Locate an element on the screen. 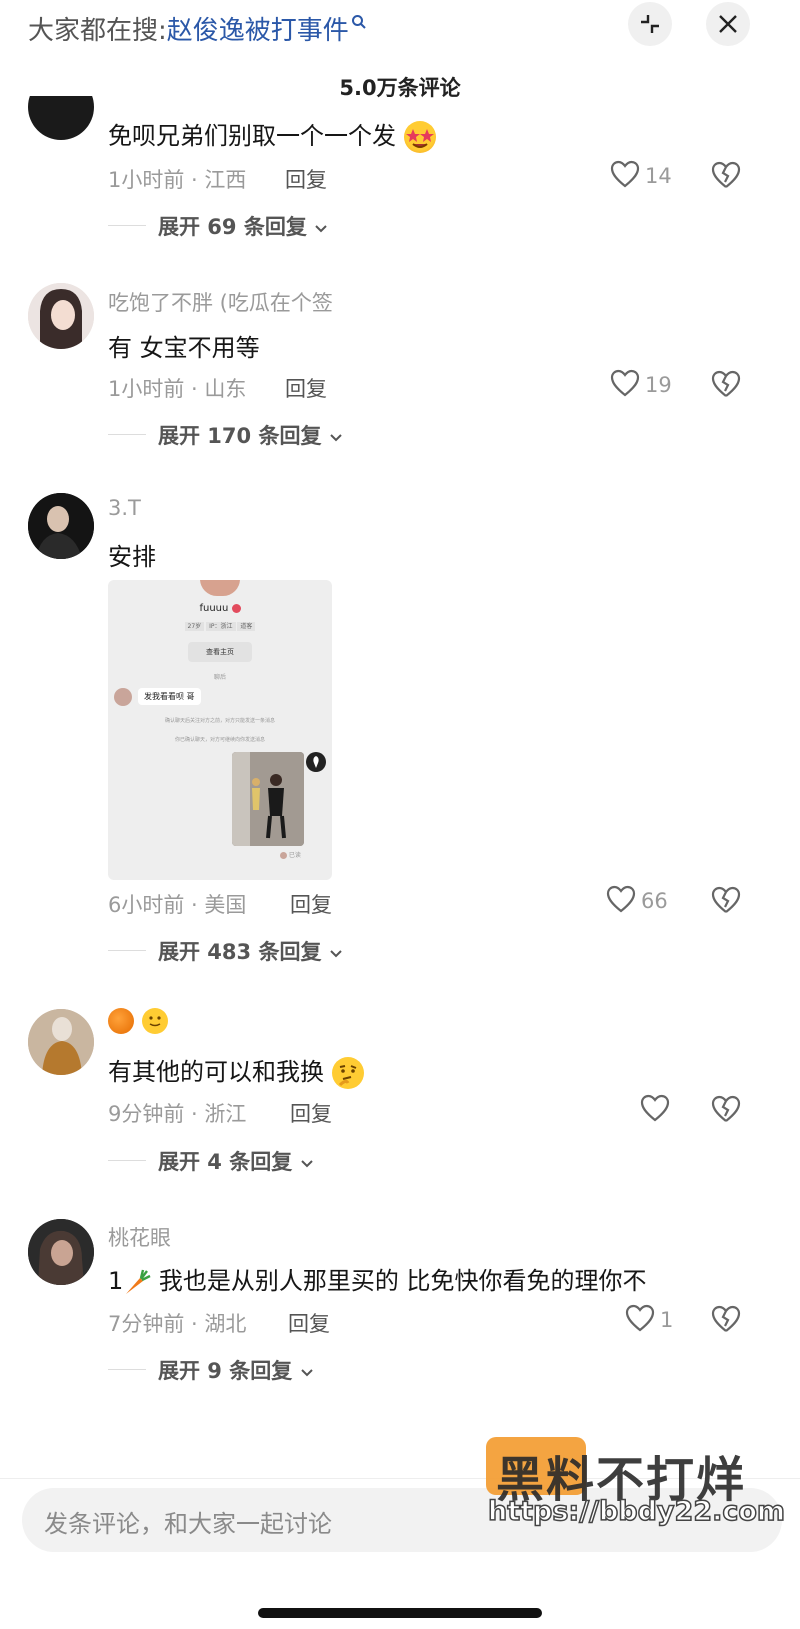 This screenshot has height=1629, width=800. profile-tags: 27岁 IP：浙江 道客 is located at coordinates (220, 626).